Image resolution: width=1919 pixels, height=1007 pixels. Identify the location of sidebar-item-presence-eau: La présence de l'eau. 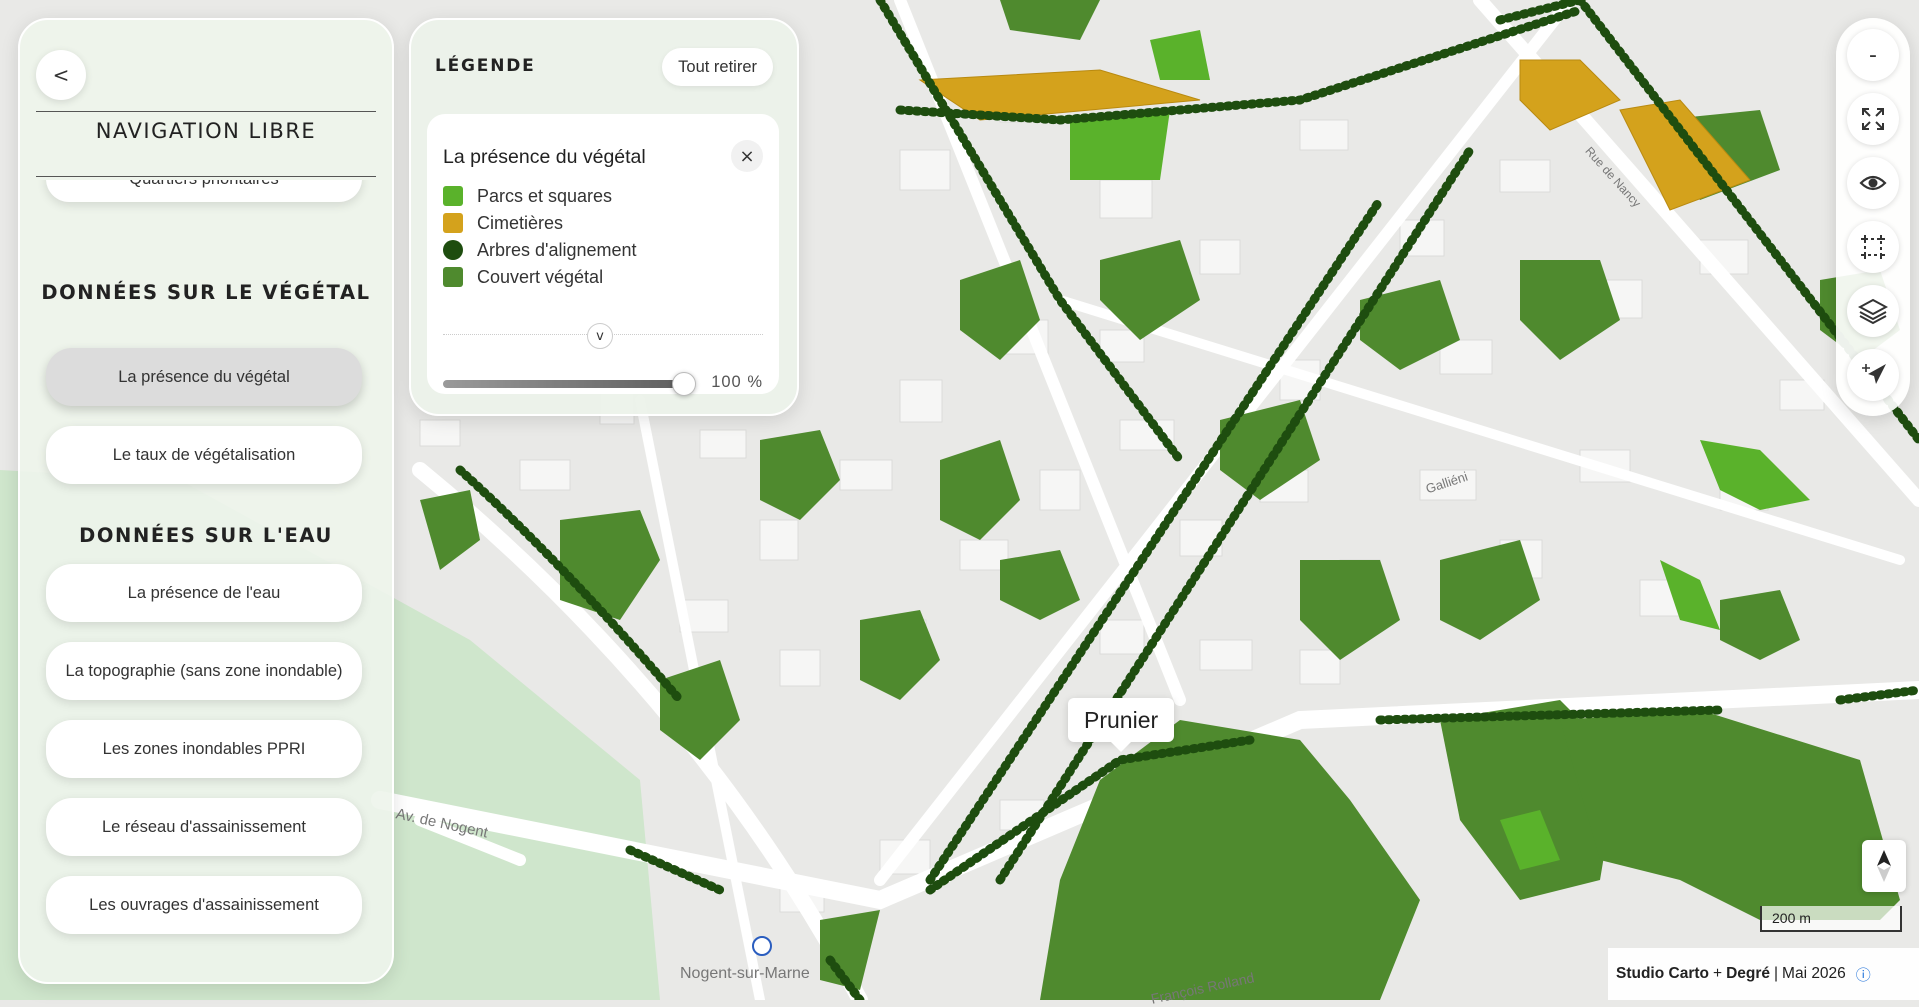
(204, 593).